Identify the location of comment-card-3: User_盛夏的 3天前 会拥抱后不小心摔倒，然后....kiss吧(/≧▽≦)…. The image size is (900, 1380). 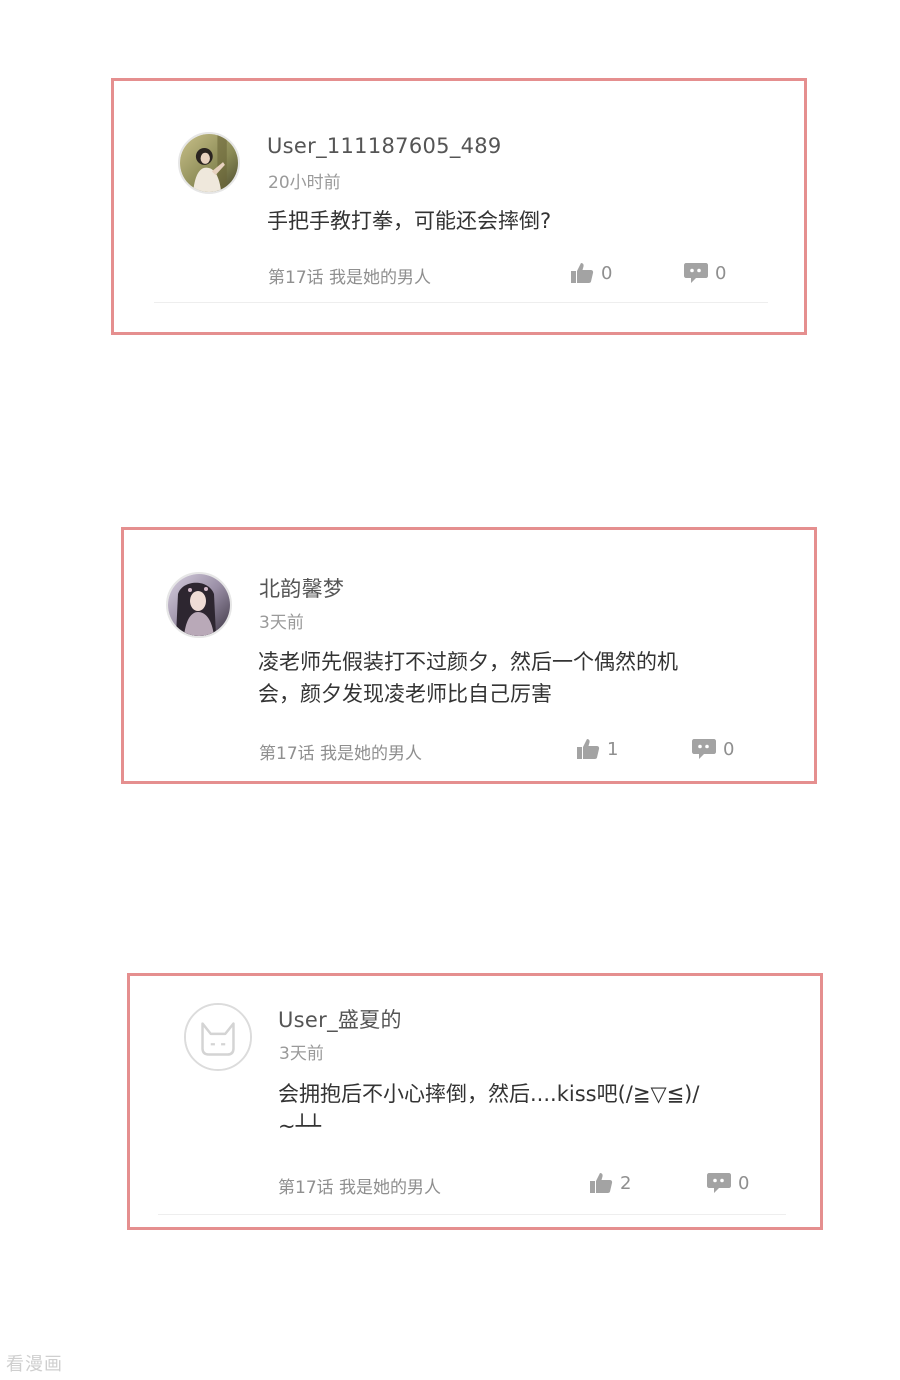
(475, 1101).